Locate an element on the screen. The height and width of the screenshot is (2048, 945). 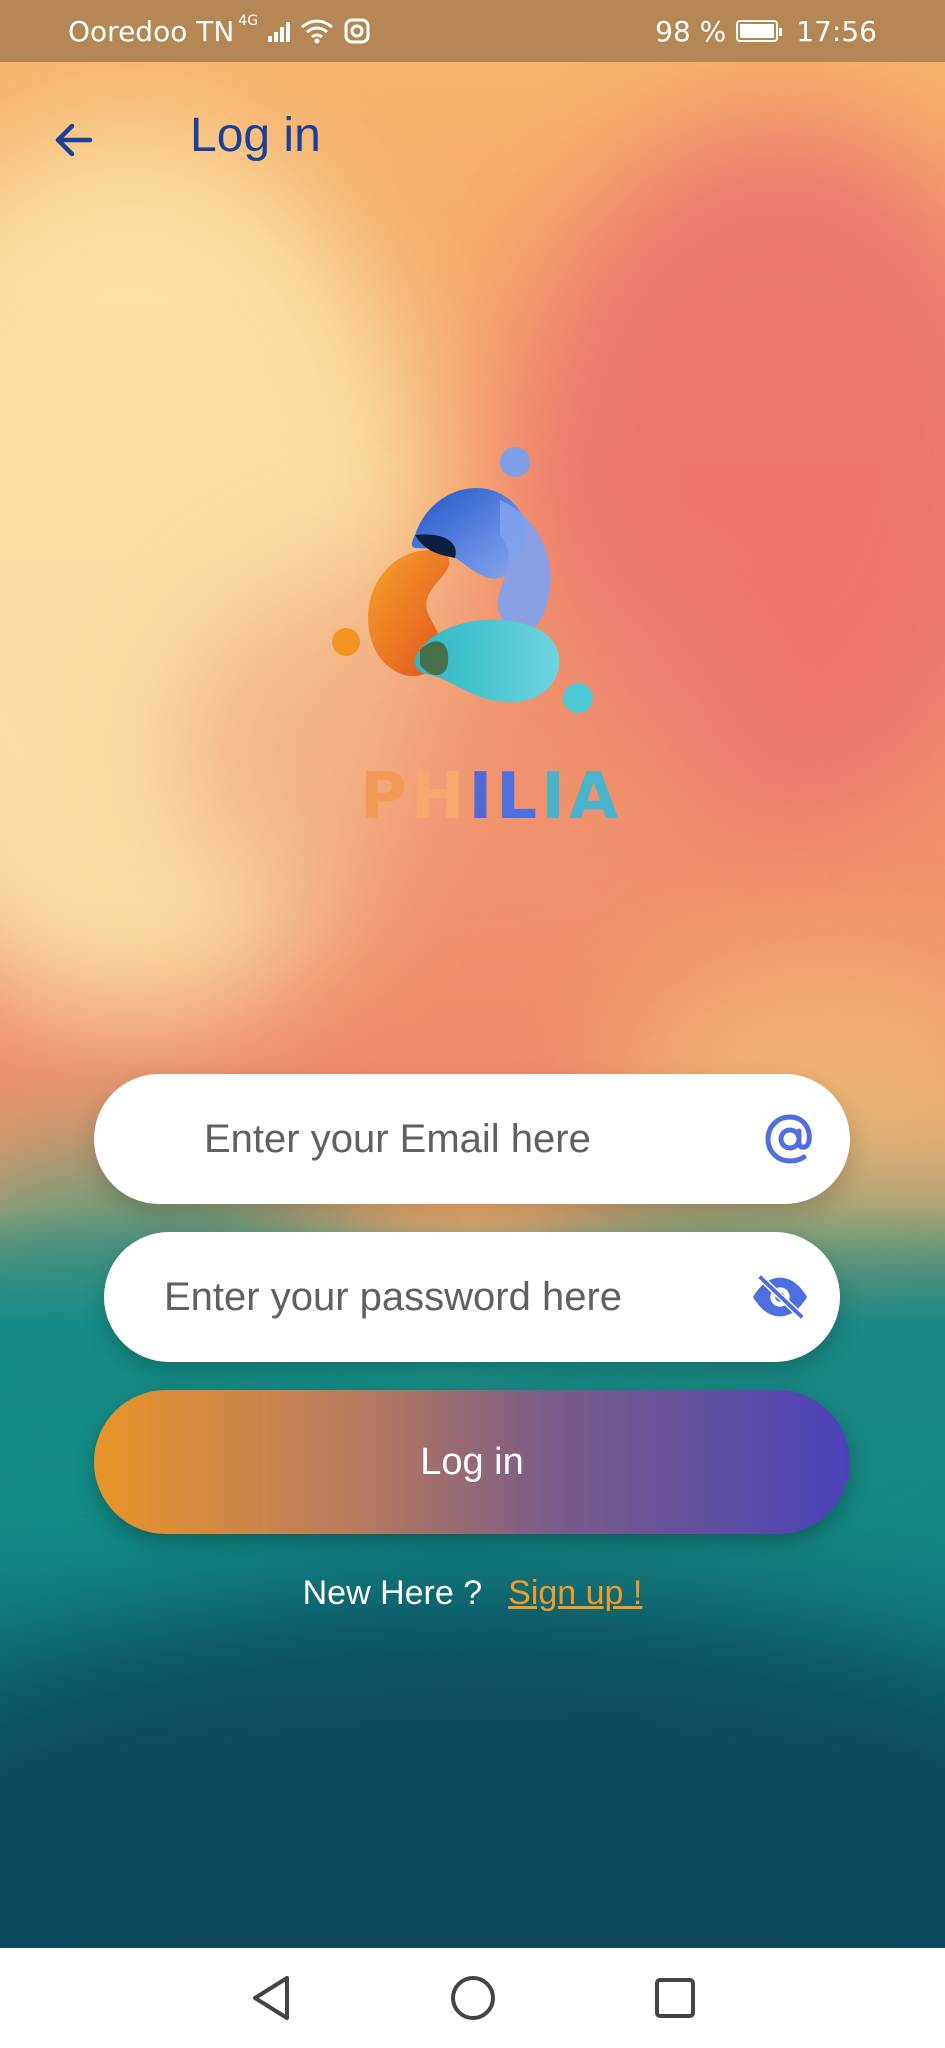
page-title: Log in is located at coordinates (255, 135).